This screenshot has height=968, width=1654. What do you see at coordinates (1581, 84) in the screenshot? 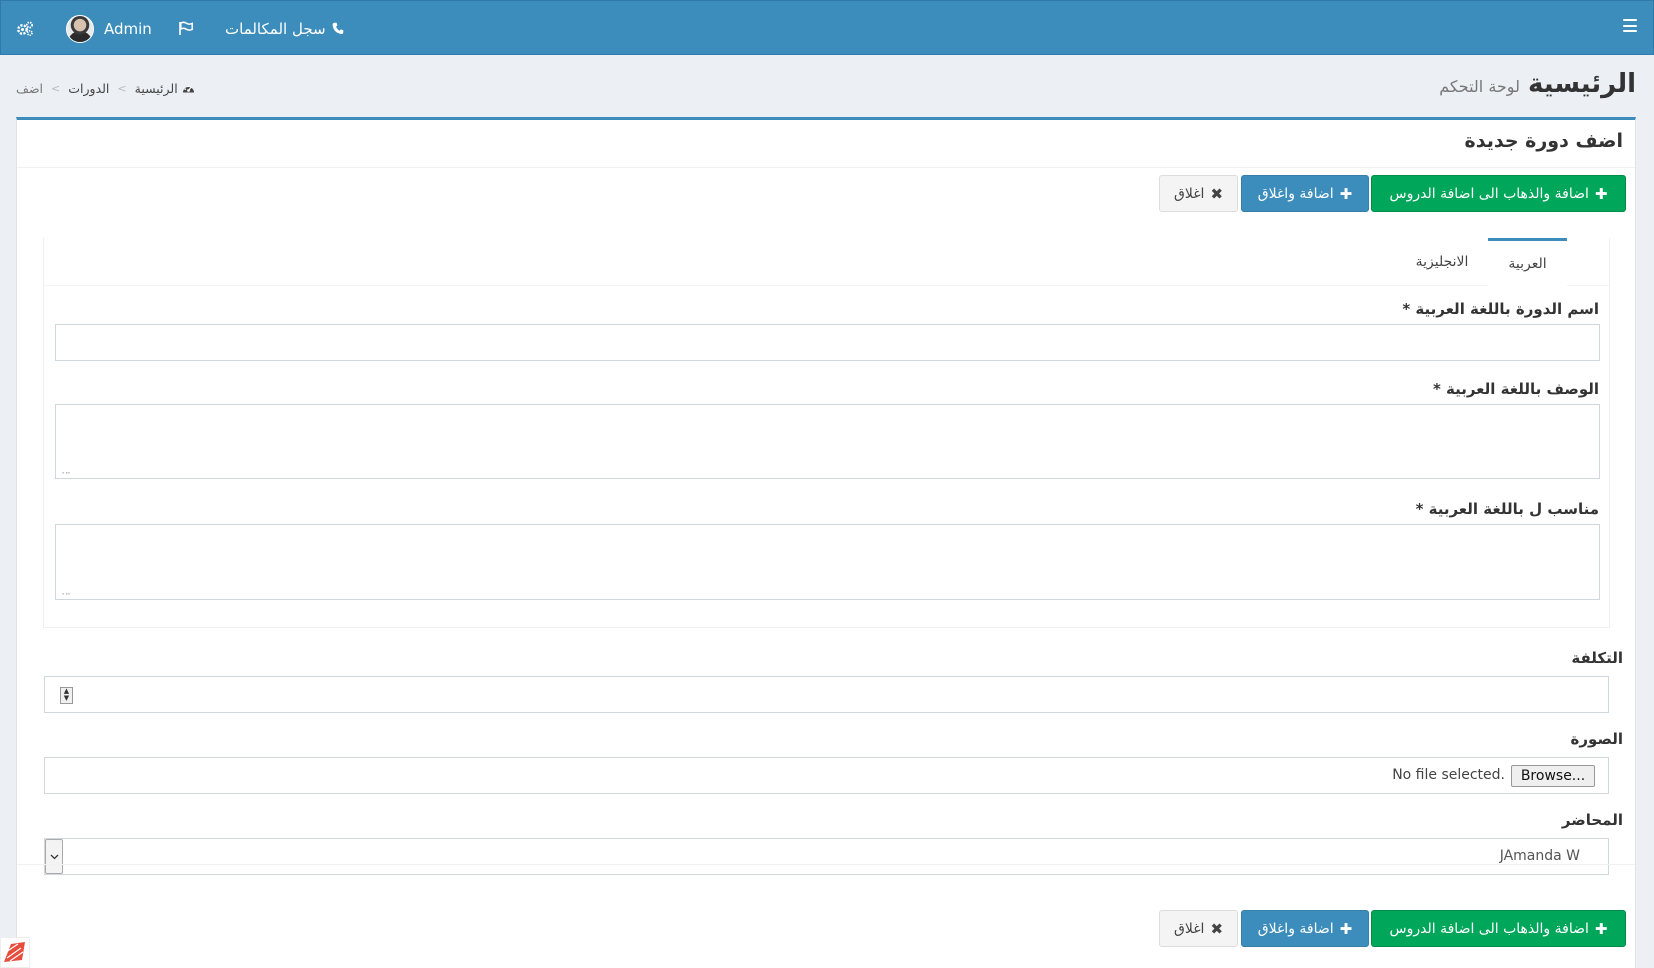
I see `page-title-main: الرئيسية` at bounding box center [1581, 84].